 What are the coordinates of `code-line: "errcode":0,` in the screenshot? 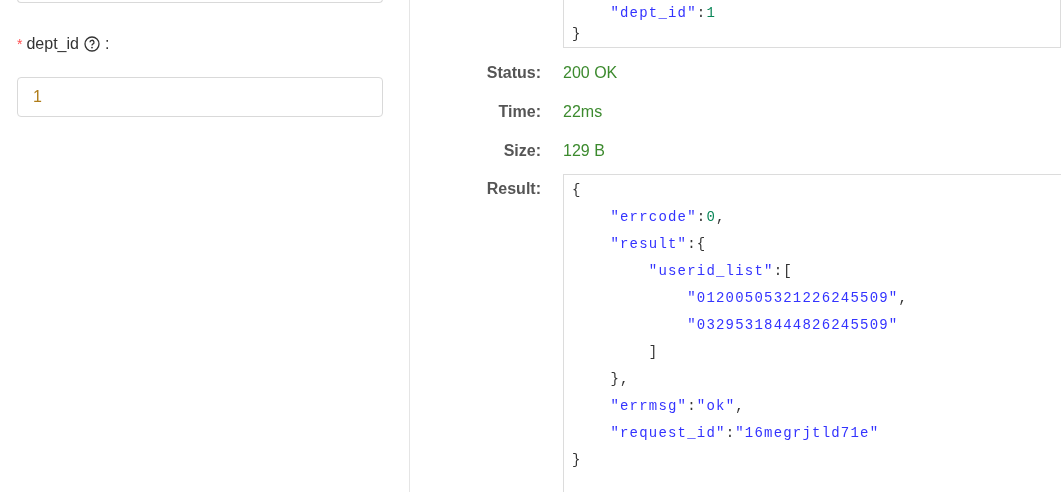 It's located at (667, 217).